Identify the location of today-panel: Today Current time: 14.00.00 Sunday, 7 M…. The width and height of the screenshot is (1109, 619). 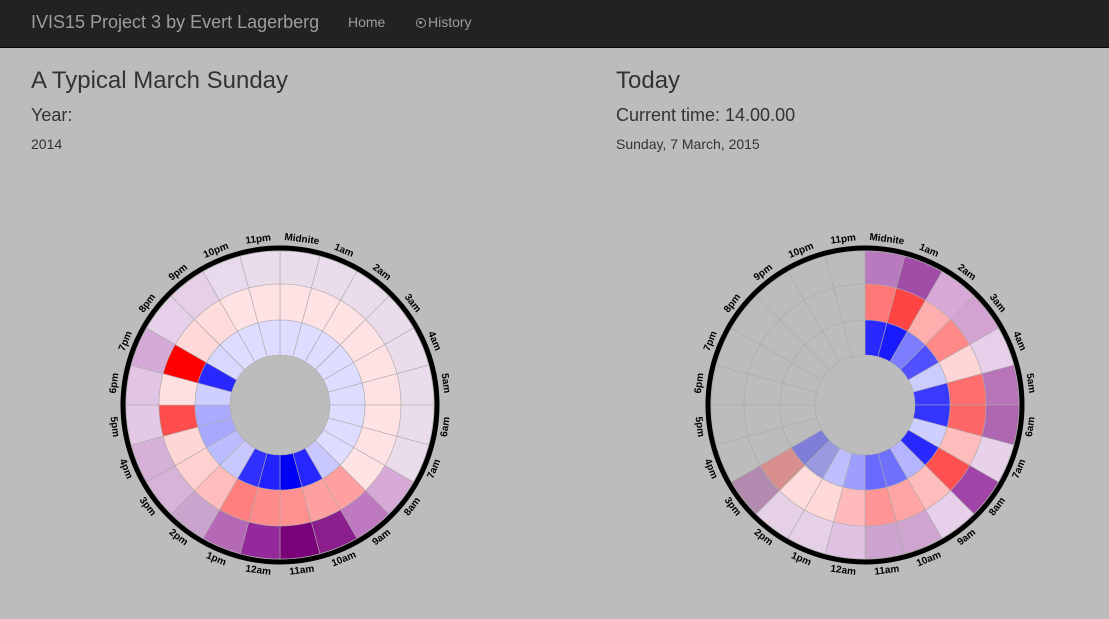
(705, 109).